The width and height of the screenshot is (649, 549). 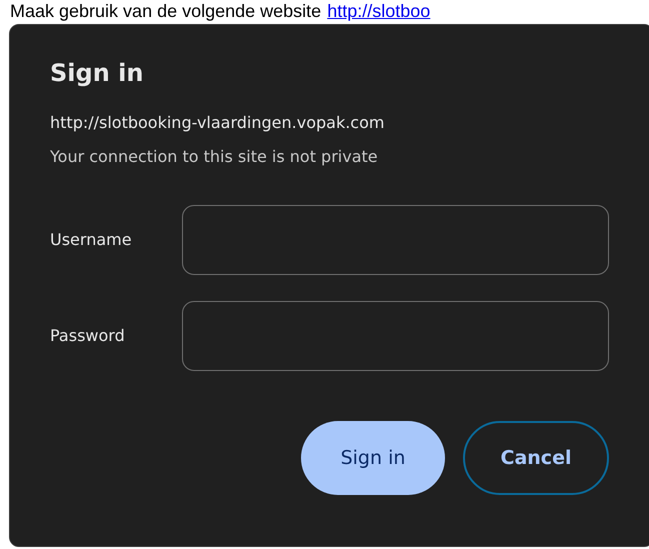 I want to click on dialog-title: Sign in, so click(x=97, y=73).